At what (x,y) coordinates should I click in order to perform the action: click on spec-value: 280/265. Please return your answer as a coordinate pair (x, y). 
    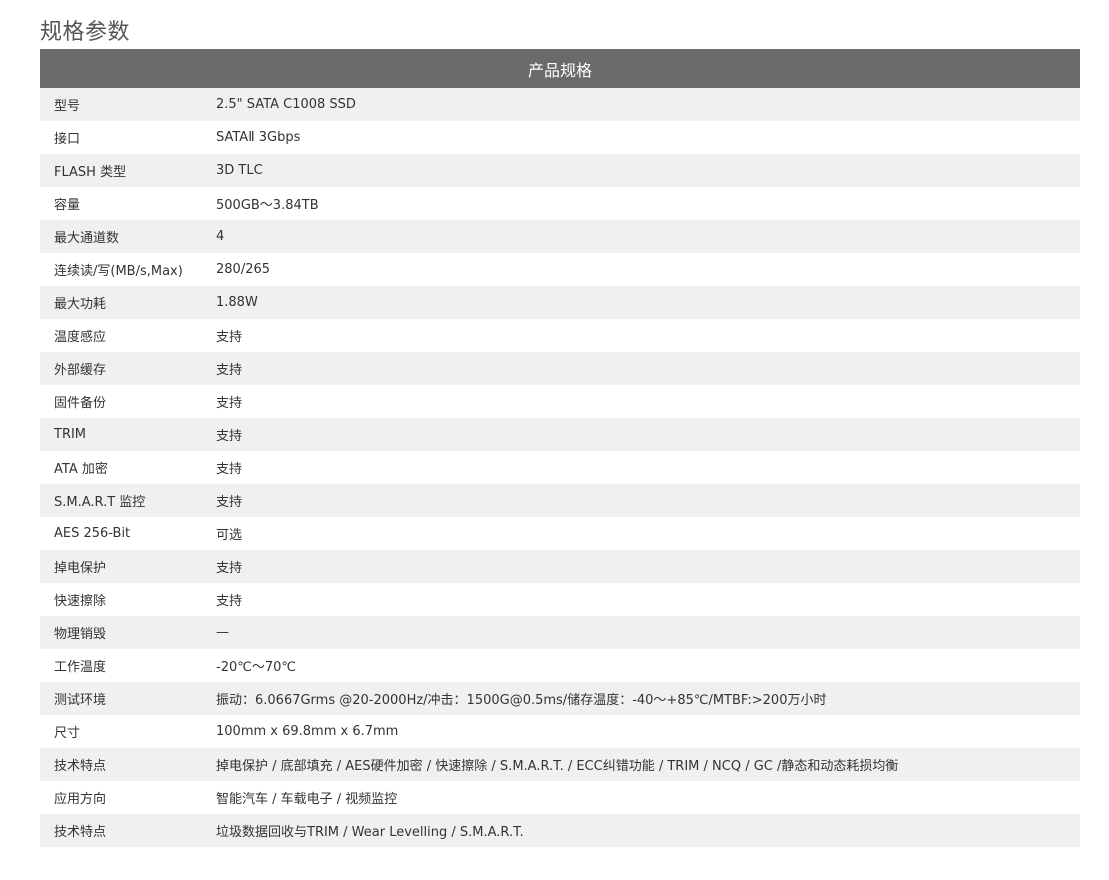
    Looking at the image, I should click on (641, 269).